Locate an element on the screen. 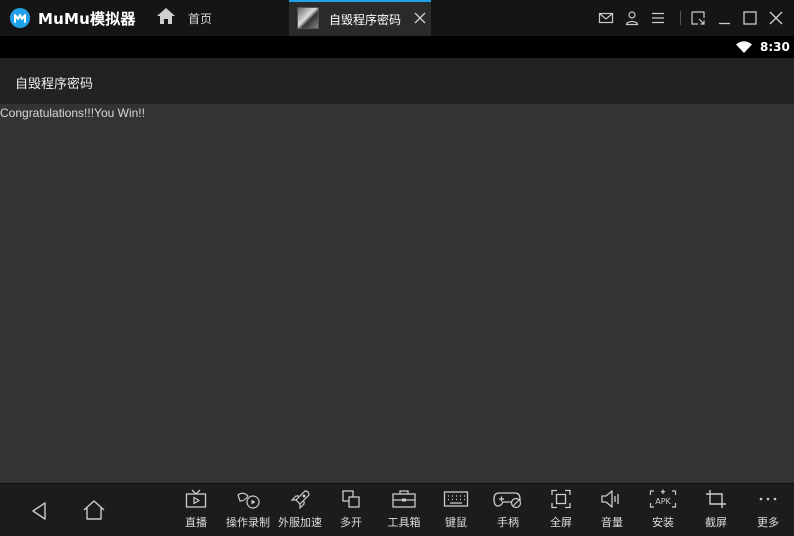 This screenshot has width=794, height=536. keyboard-icon is located at coordinates (456, 499).